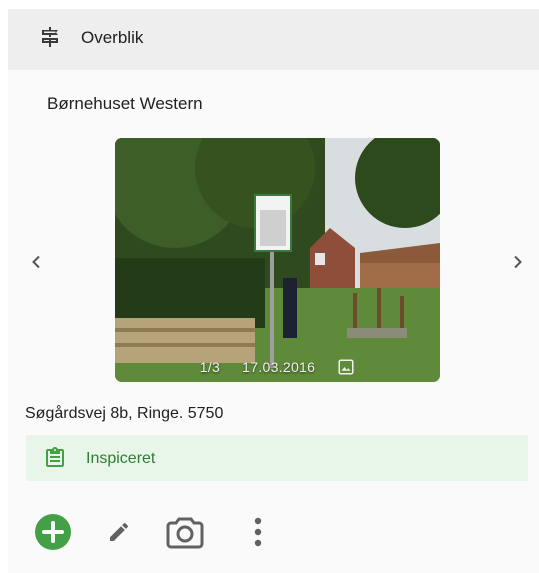 The height and width of the screenshot is (573, 539). I want to click on chevron-right-icon, so click(518, 262).